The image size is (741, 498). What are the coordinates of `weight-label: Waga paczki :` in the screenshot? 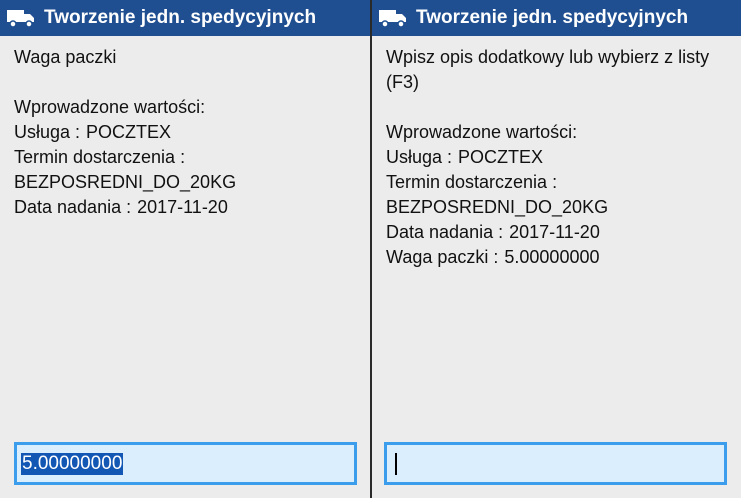 It's located at (442, 257).